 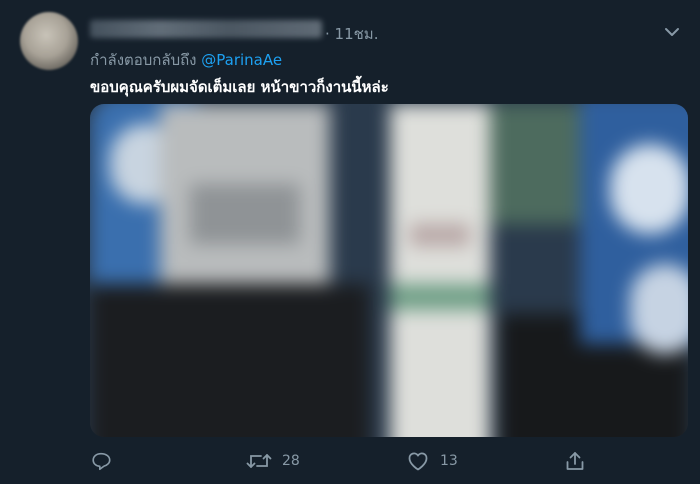 I want to click on retweet-button: 28, so click(x=273, y=461).